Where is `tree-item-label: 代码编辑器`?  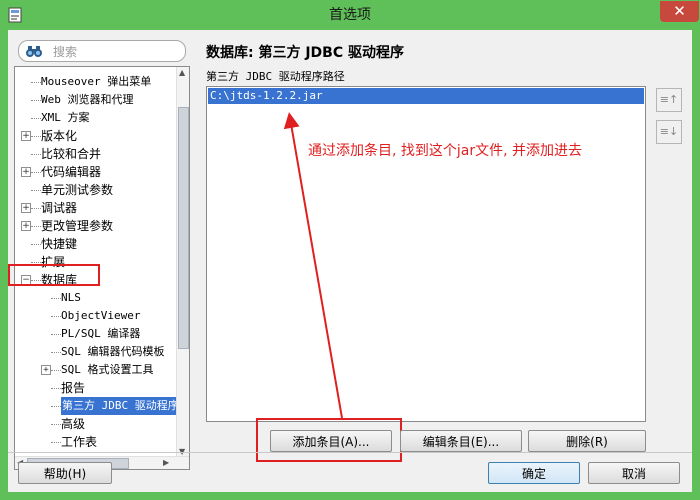
tree-item-label: 代码编辑器 is located at coordinates (71, 172).